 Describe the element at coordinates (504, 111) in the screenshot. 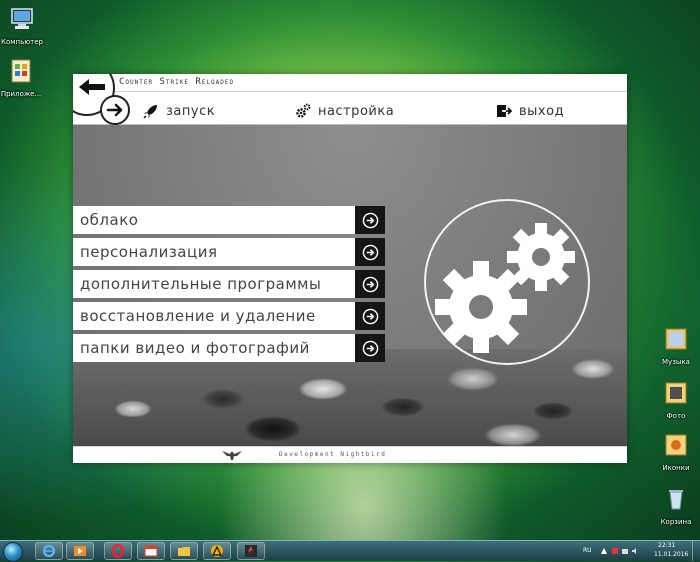

I see `exit-icon` at that location.